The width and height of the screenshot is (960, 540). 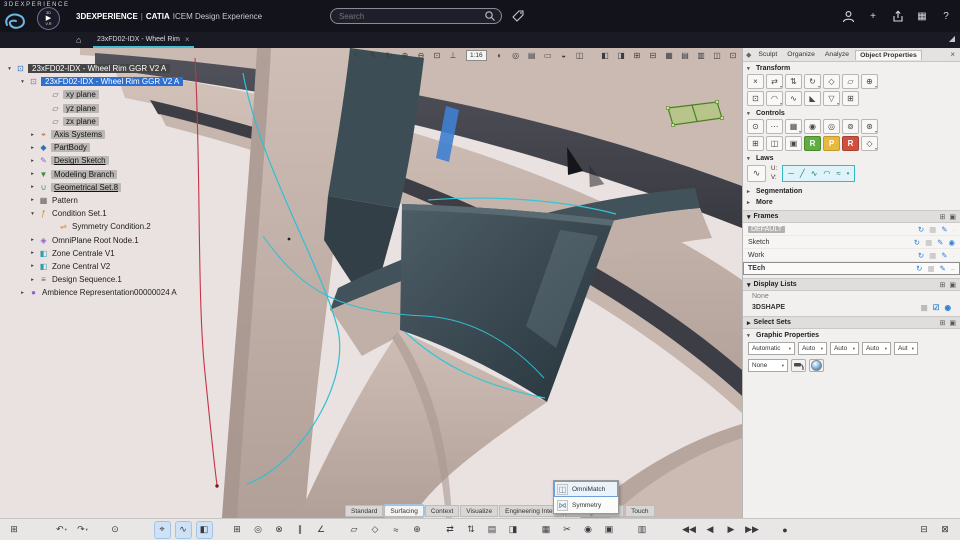 What do you see at coordinates (831, 143) in the screenshot?
I see `control-tool-icon: P` at bounding box center [831, 143].